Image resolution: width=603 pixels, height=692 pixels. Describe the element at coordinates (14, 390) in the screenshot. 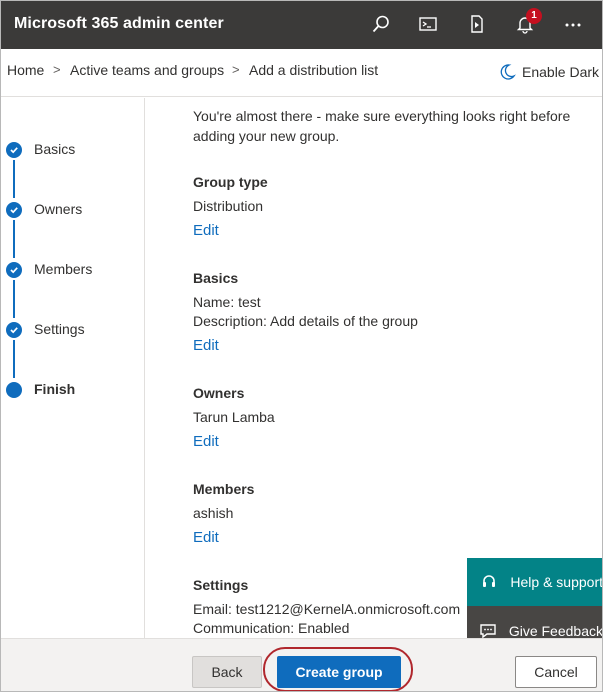

I see `current-step-dot-icon` at that location.